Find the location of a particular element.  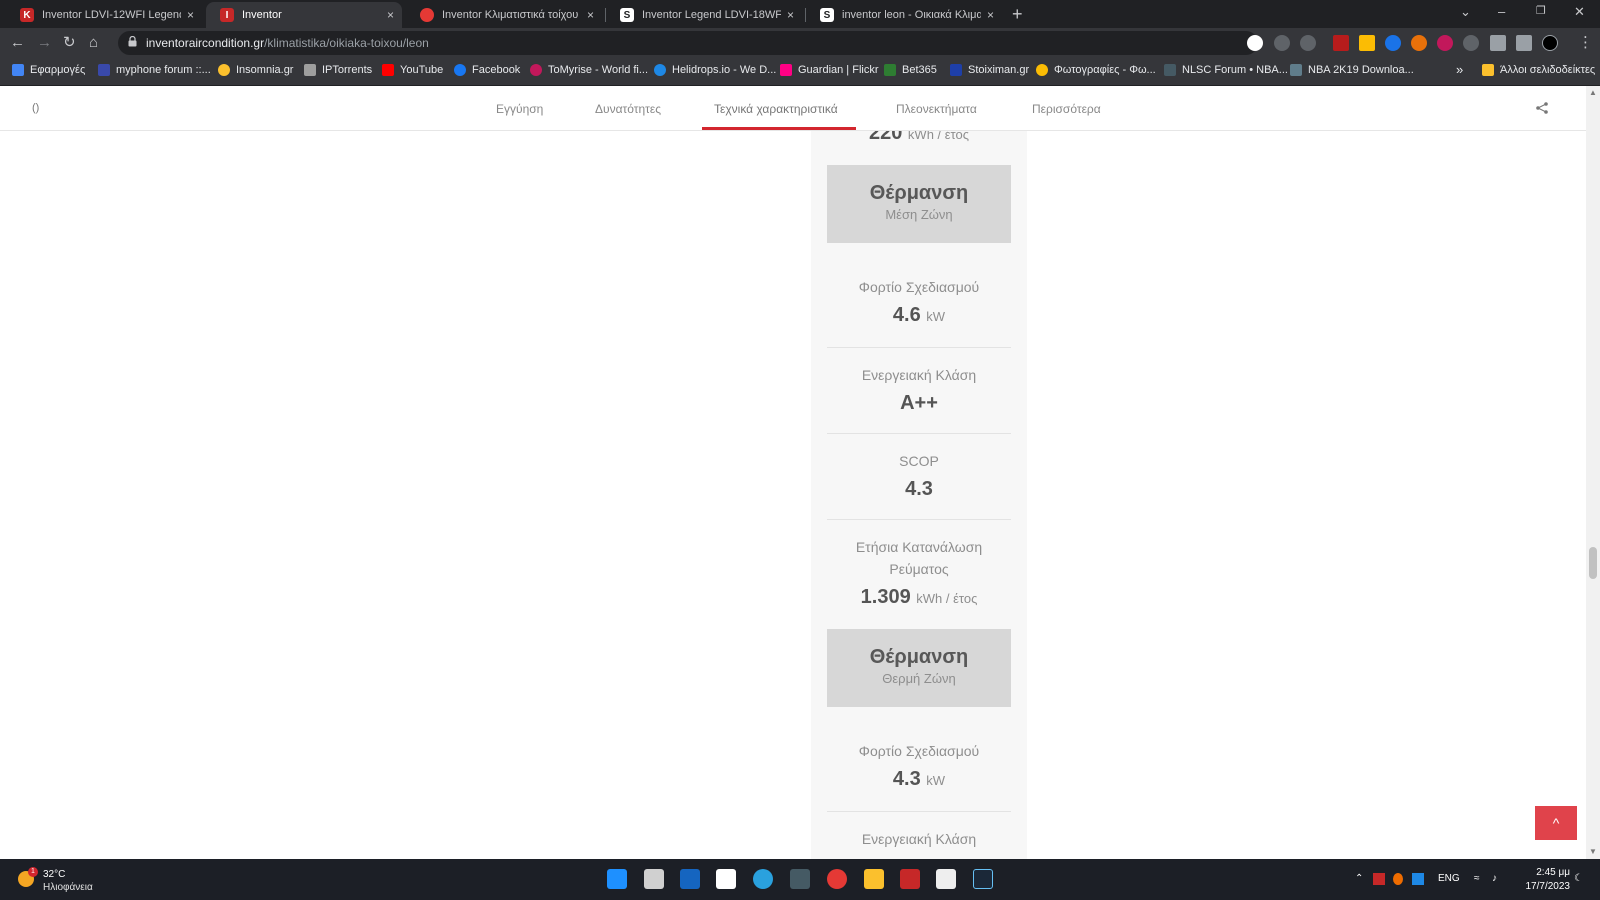

weather-temperature: 32°C is located at coordinates (54, 874).